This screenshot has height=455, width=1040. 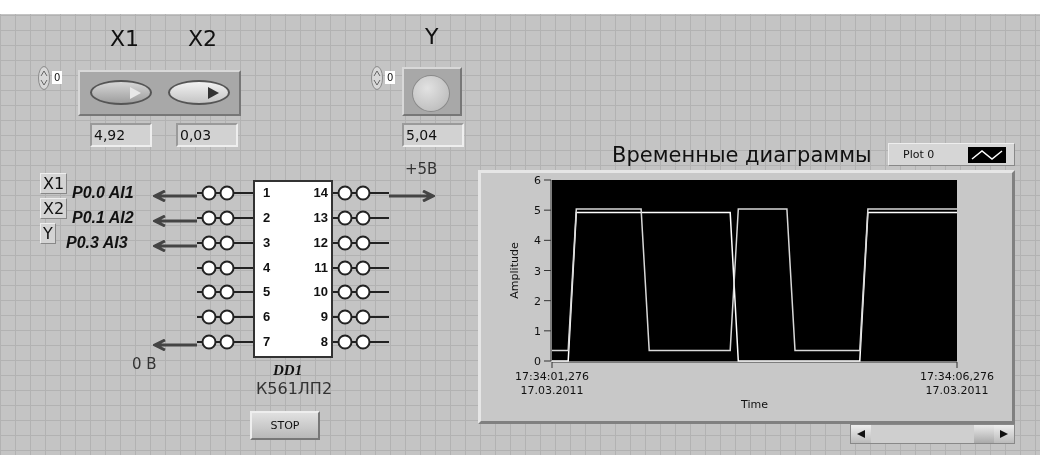 I want to click on channel-tag: Y, so click(x=48, y=233).